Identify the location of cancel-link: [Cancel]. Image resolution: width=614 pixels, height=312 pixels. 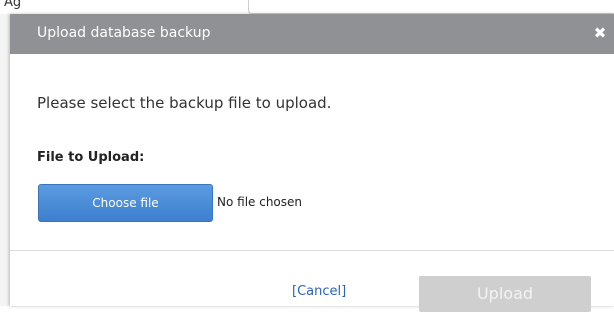
(319, 291).